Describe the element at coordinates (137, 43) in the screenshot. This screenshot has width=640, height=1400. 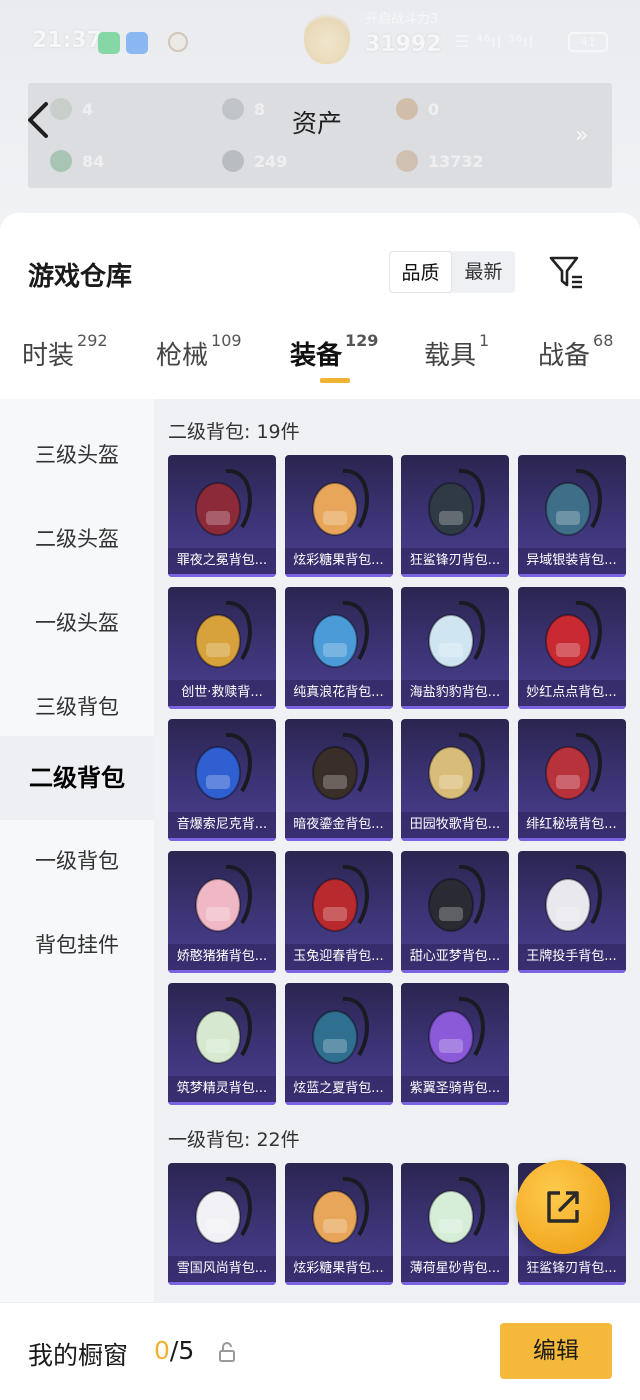
I see `message-icon` at that location.